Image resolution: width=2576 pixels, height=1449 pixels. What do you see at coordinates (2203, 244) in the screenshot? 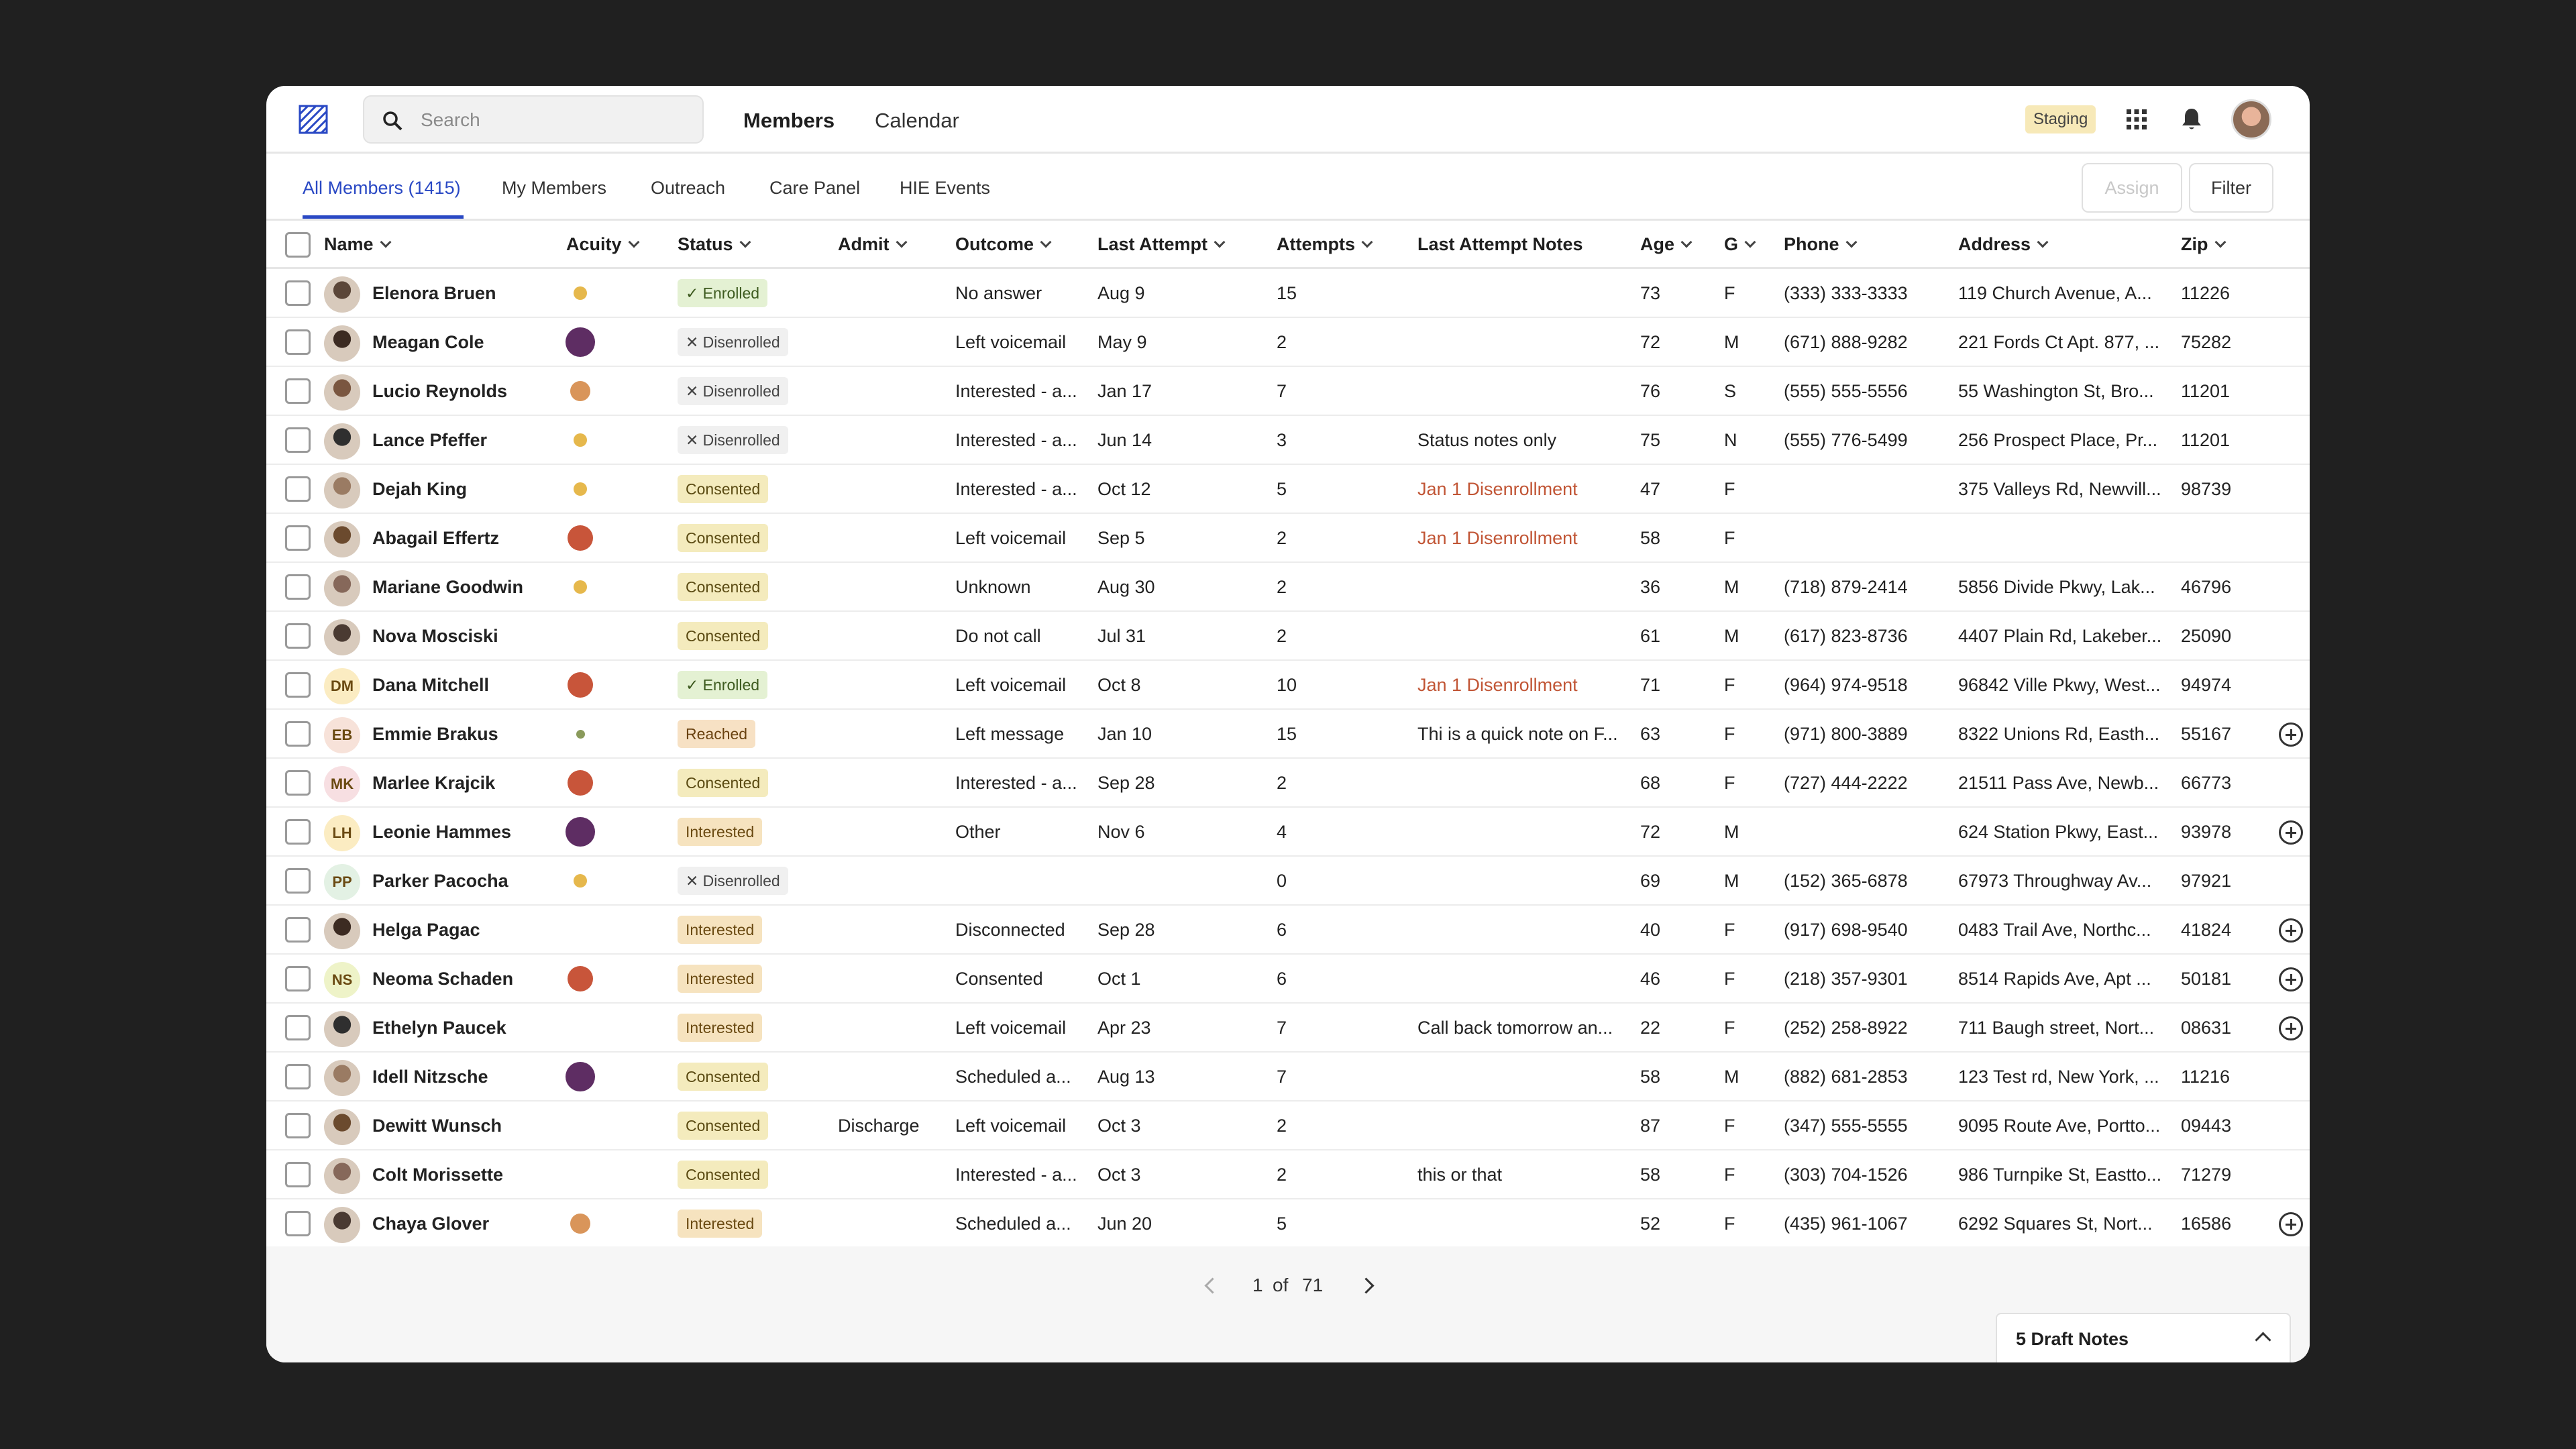
I see `col-zip: Zip` at bounding box center [2203, 244].